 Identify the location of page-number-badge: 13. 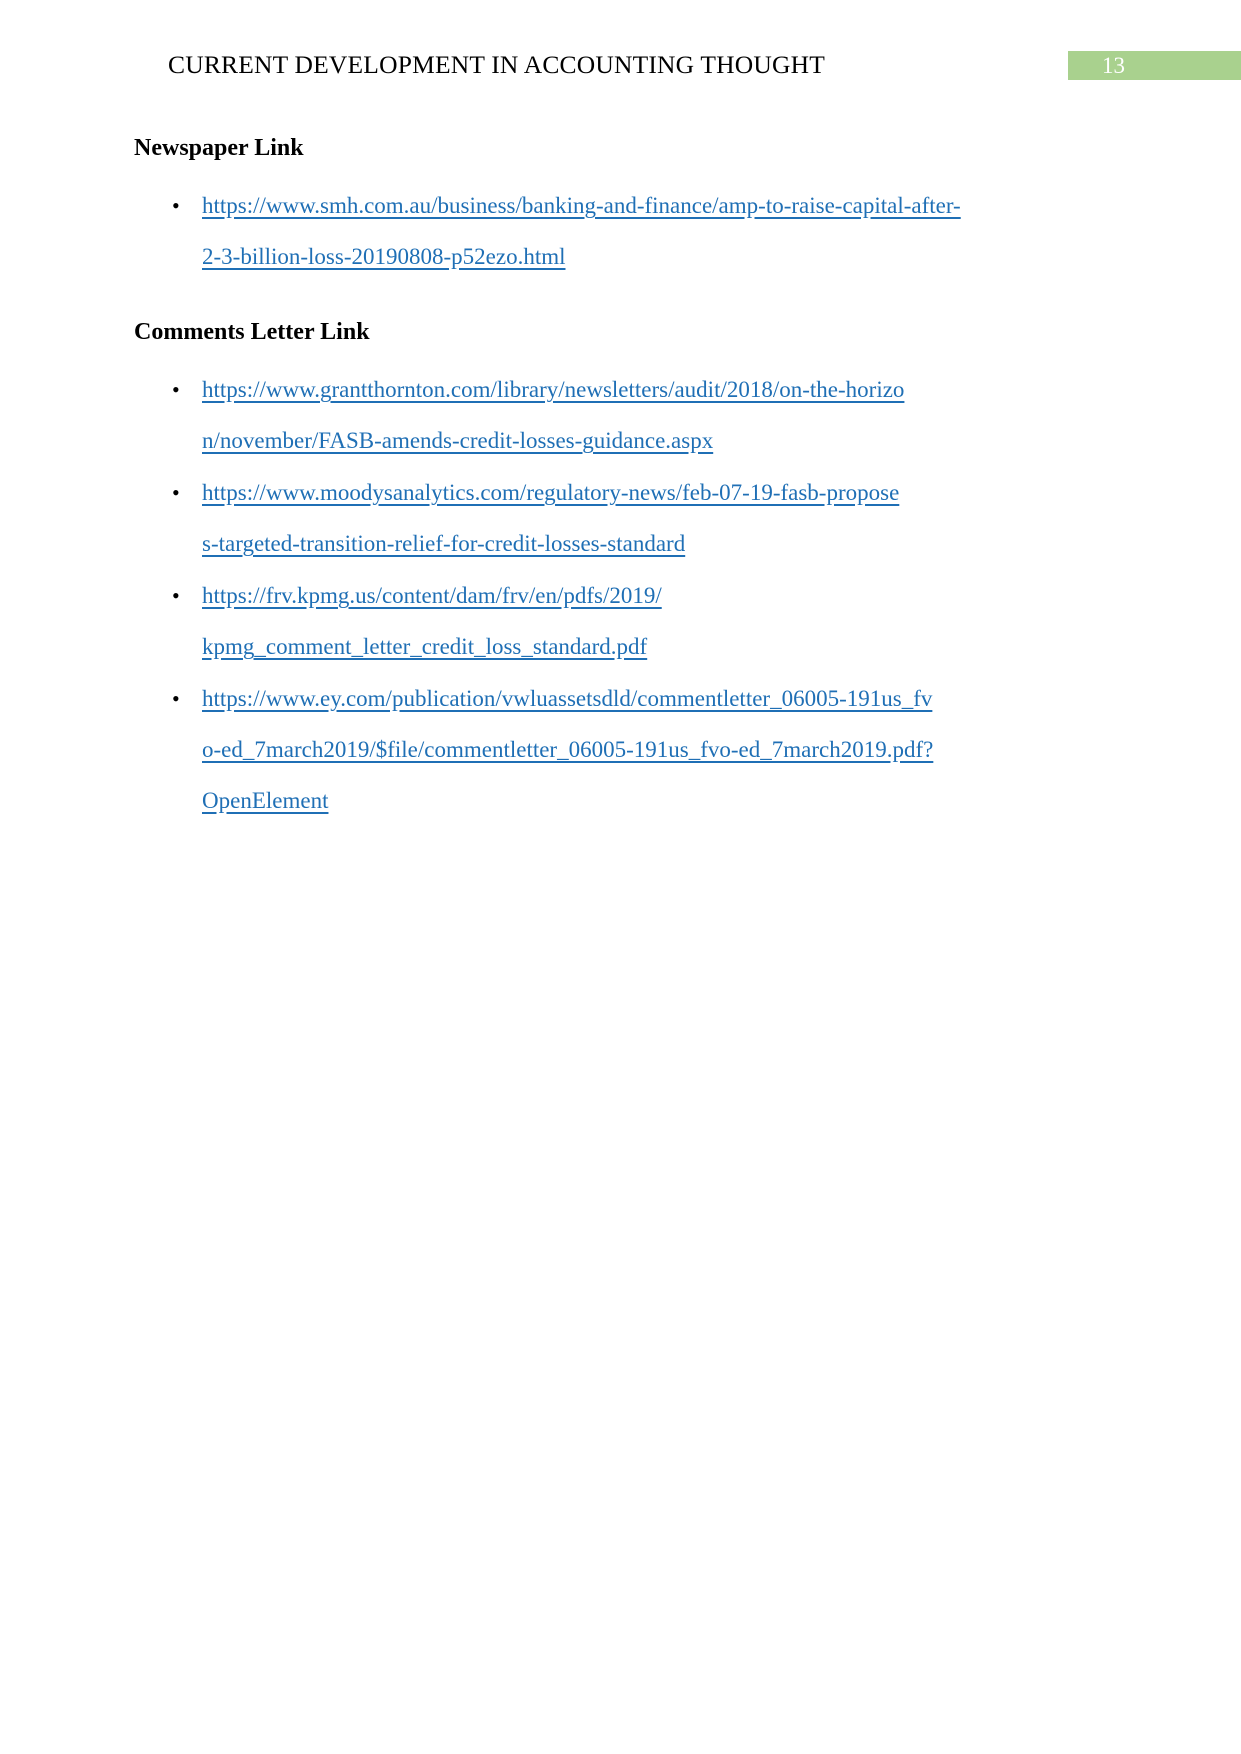
(1154, 65).